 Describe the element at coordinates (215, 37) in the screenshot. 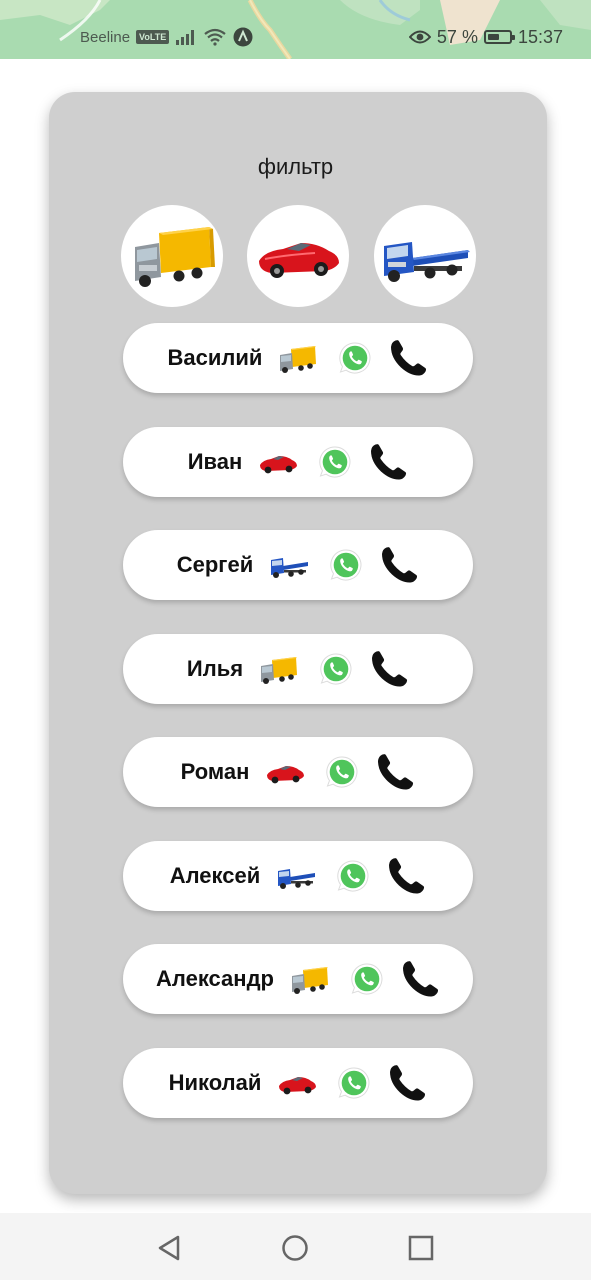

I see `wifi-icon` at that location.